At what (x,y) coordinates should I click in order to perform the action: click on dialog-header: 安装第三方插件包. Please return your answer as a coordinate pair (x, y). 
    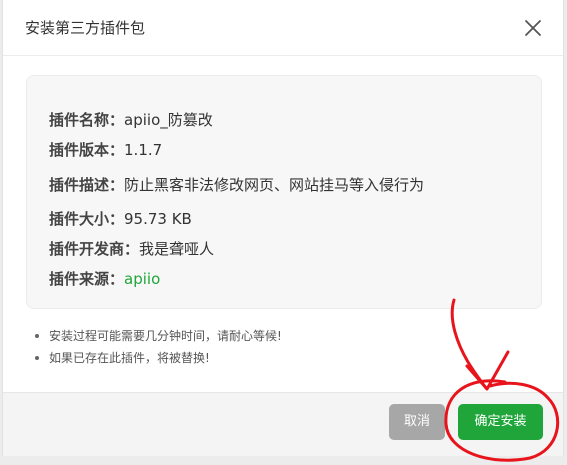
    Looking at the image, I should click on (283, 28).